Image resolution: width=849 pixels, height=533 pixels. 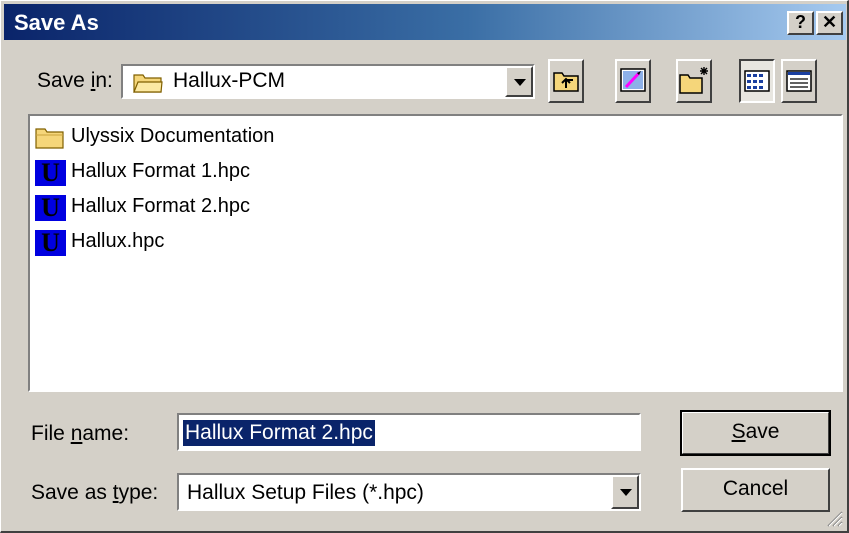 I want to click on close-icon: ✕, so click(x=829, y=22).